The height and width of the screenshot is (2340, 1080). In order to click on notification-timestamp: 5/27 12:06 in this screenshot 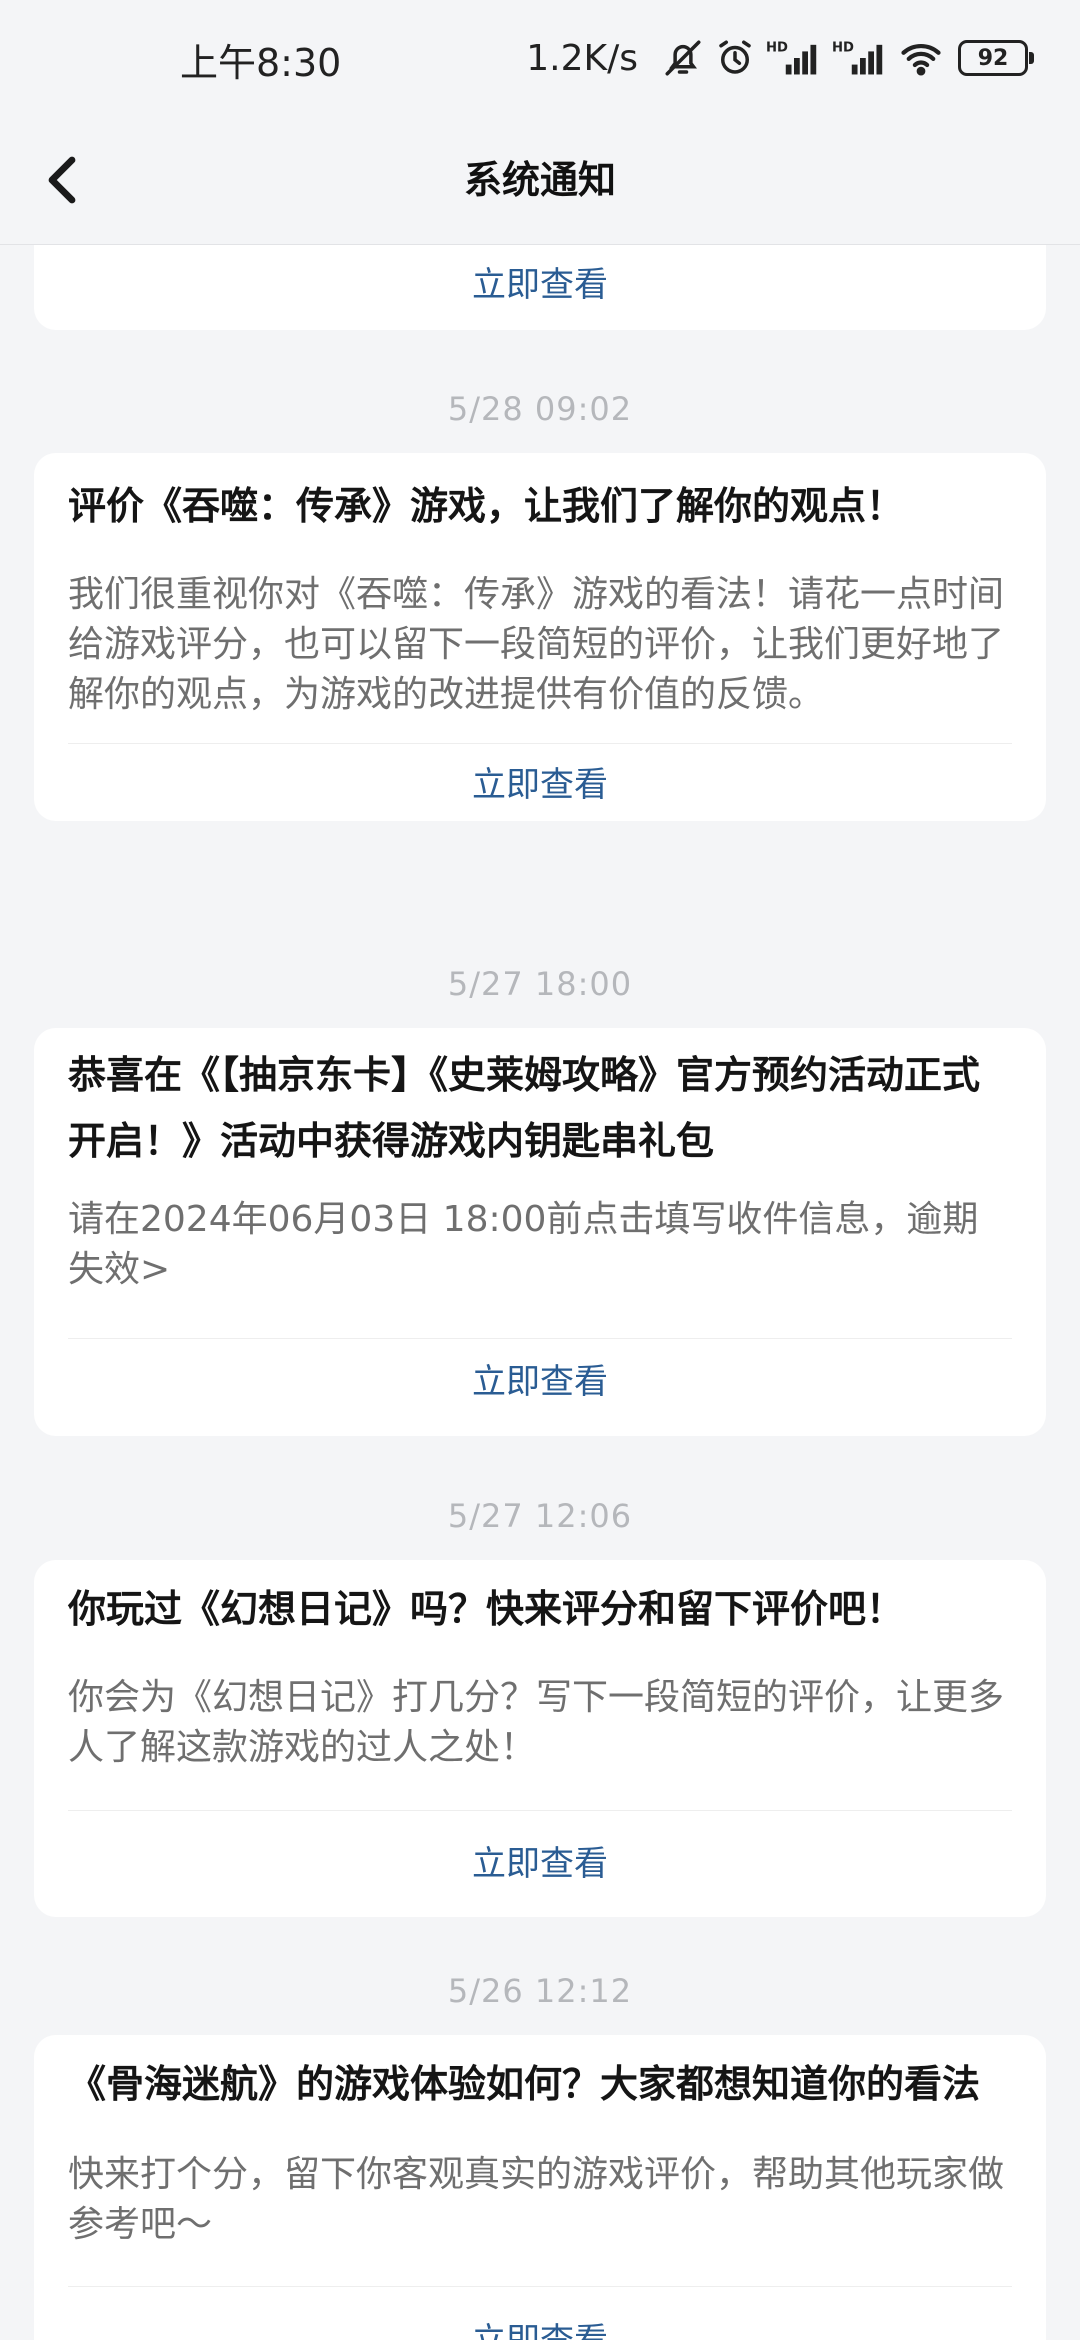, I will do `click(540, 1516)`.